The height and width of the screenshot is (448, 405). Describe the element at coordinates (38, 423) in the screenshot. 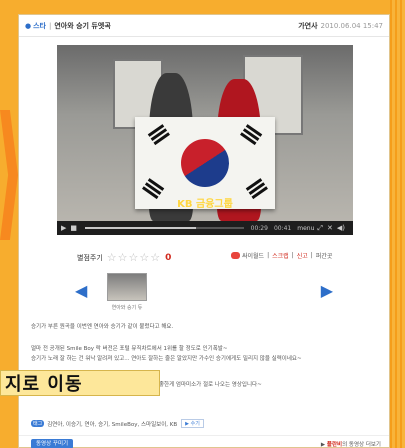

I see `tag-badge: 태그` at that location.